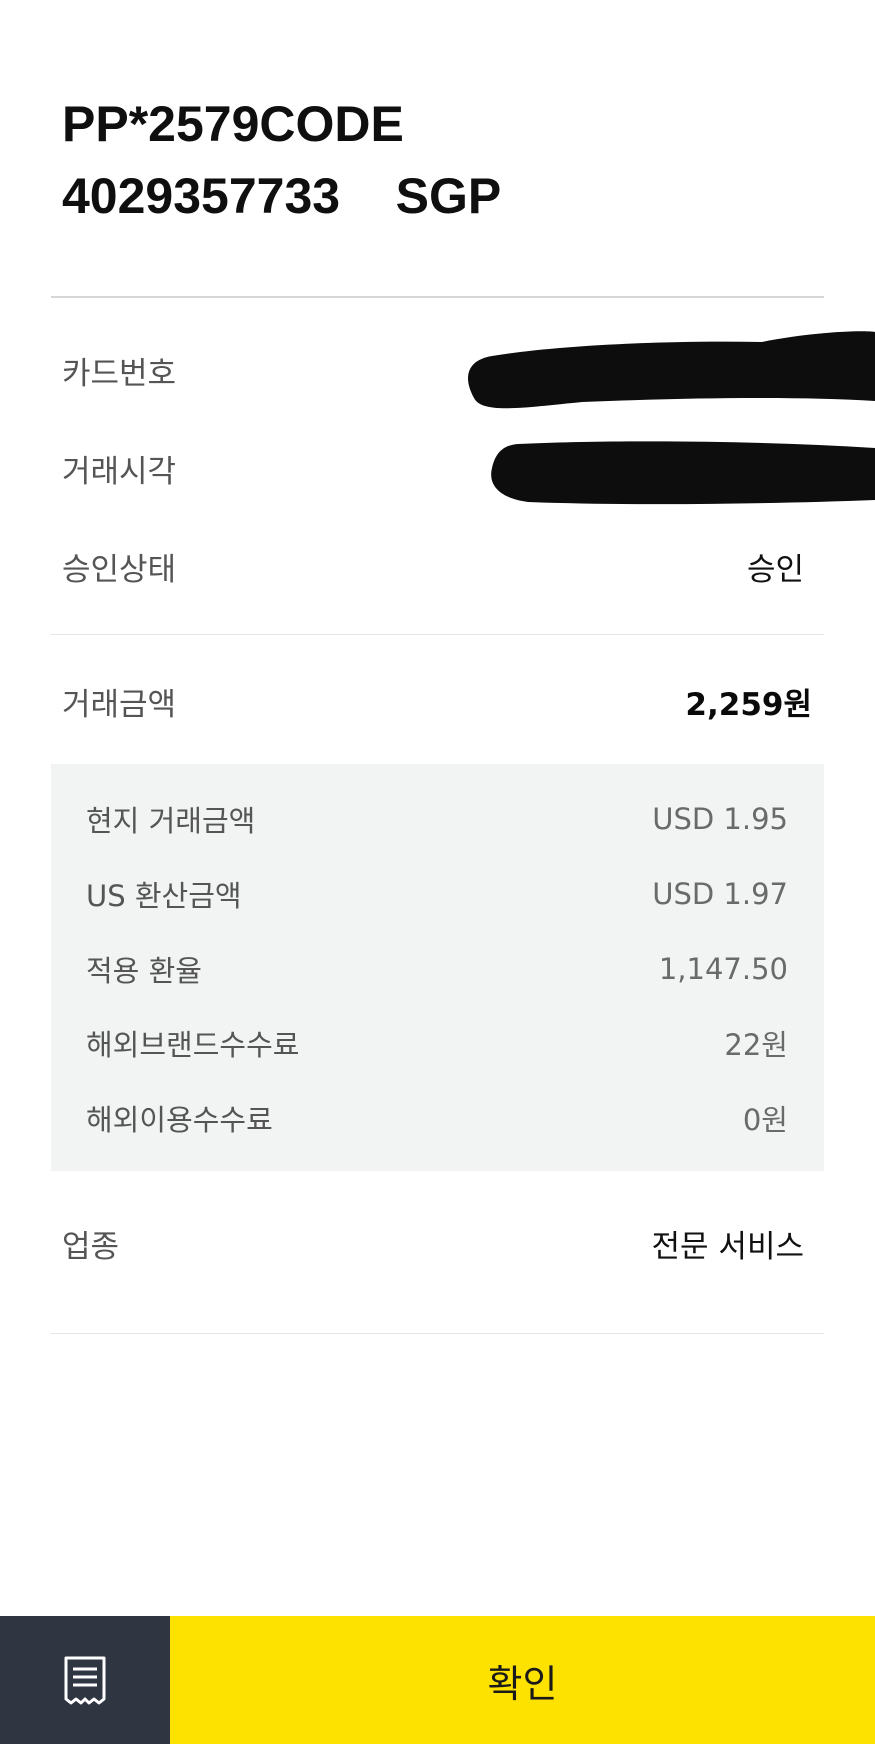  I want to click on bottom-action-bar: 확인, so click(437, 1680).